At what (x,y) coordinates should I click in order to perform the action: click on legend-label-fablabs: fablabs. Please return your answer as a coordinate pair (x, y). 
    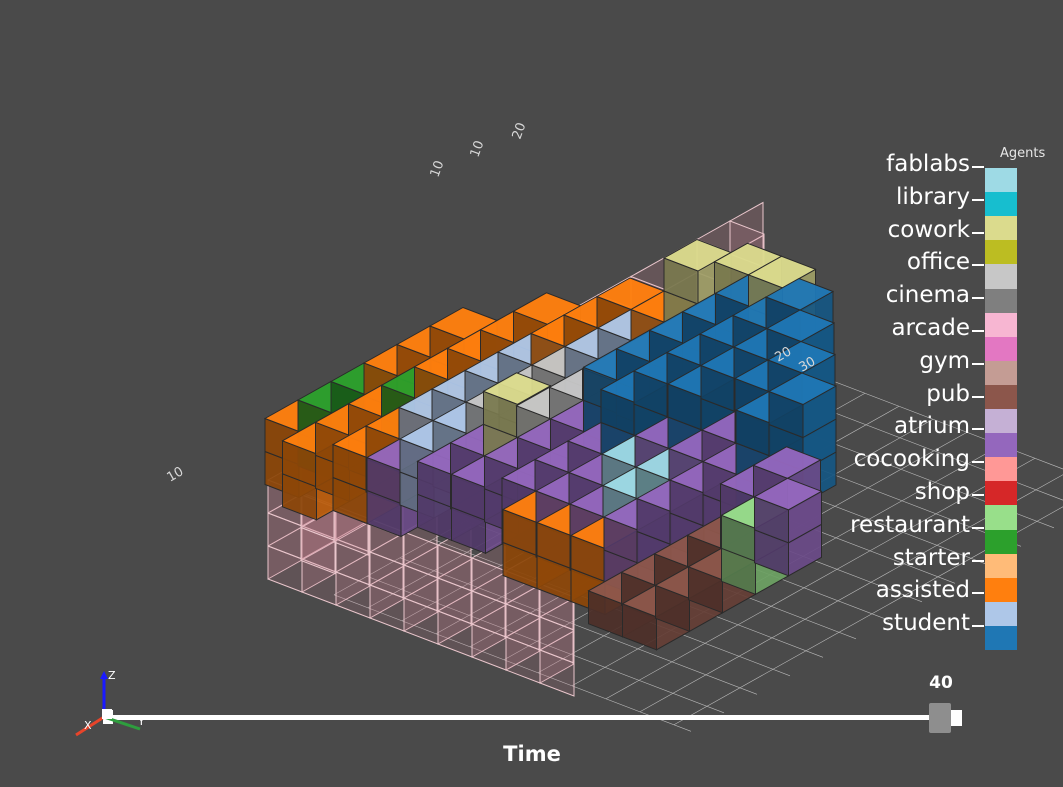
    Looking at the image, I should click on (928, 164).